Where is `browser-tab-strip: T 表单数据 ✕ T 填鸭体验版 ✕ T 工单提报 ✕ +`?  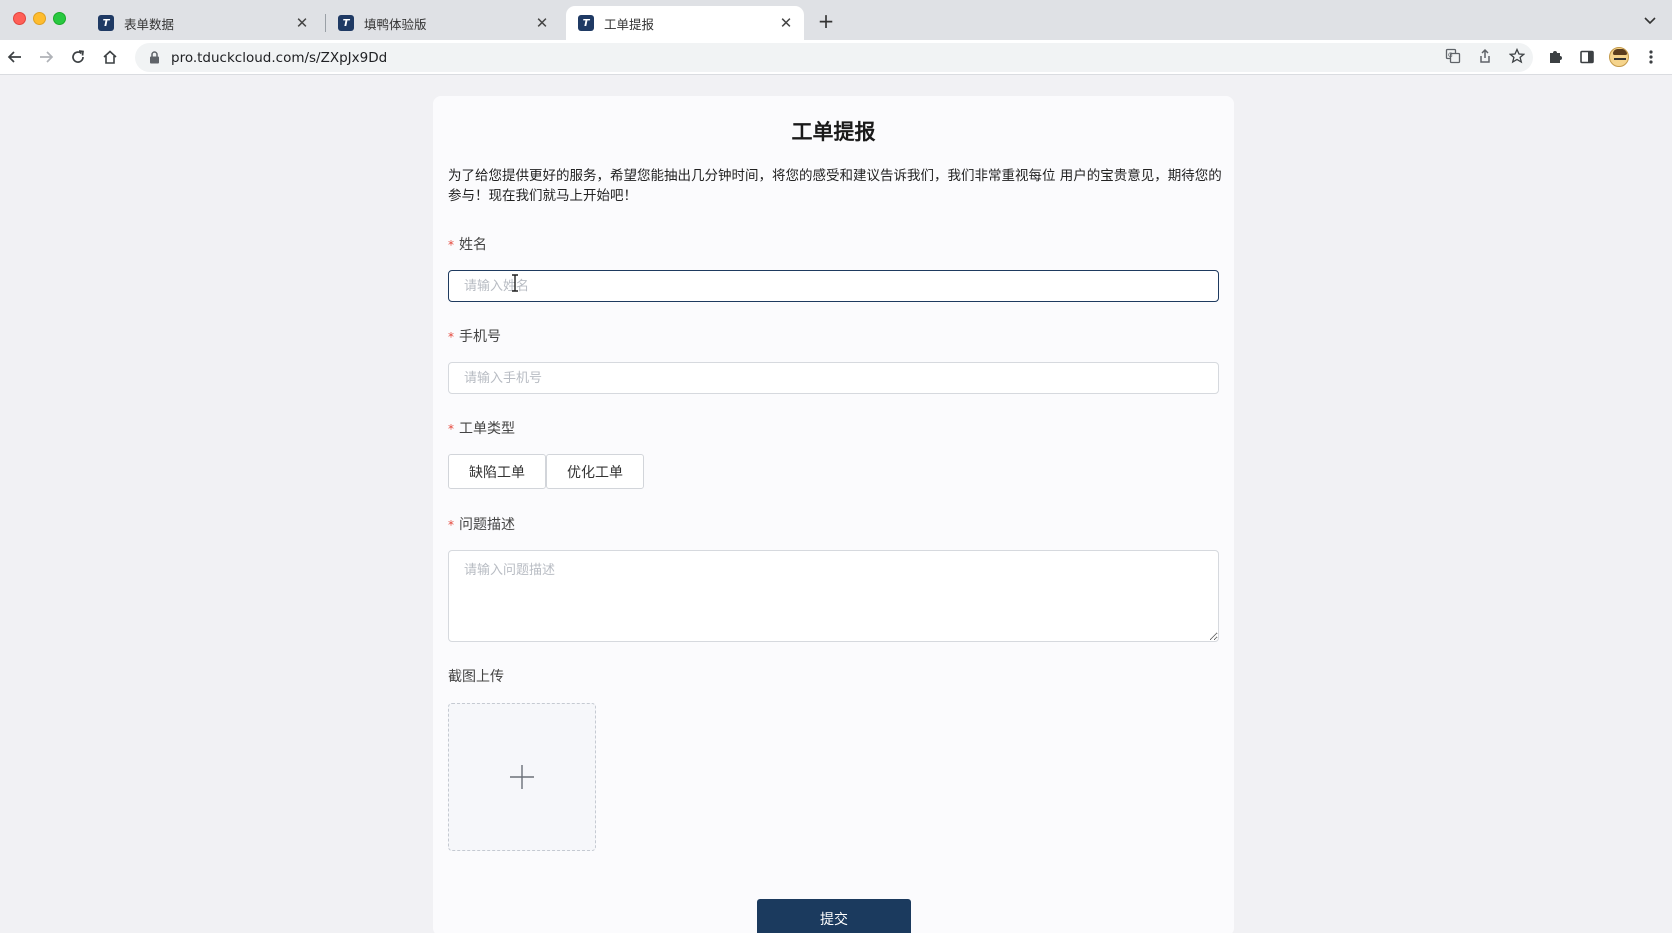 browser-tab-strip: T 表单数据 ✕ T 填鸭体验版 ✕ T 工单提报 ✕ + is located at coordinates (836, 20).